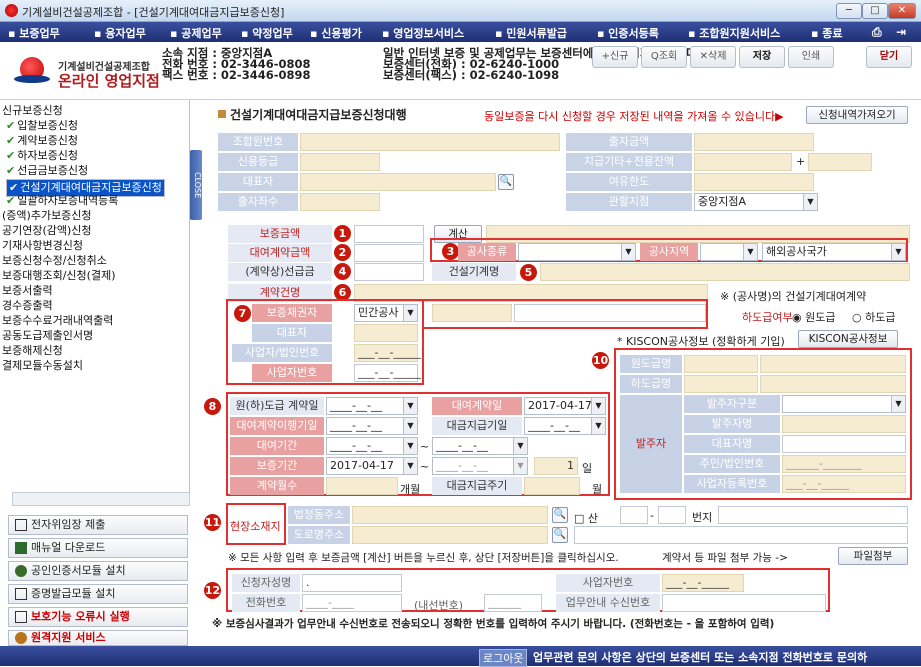 Image resolution: width=921 pixels, height=667 pixels. Describe the element at coordinates (372, 406) in the screenshot. I see `sub-contract-date-select: ____-__-__ ▼` at that location.